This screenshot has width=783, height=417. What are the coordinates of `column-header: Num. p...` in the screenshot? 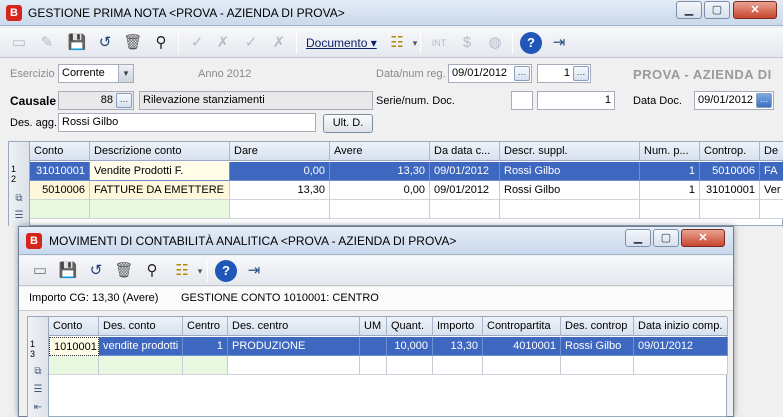 It's located at (670, 151).